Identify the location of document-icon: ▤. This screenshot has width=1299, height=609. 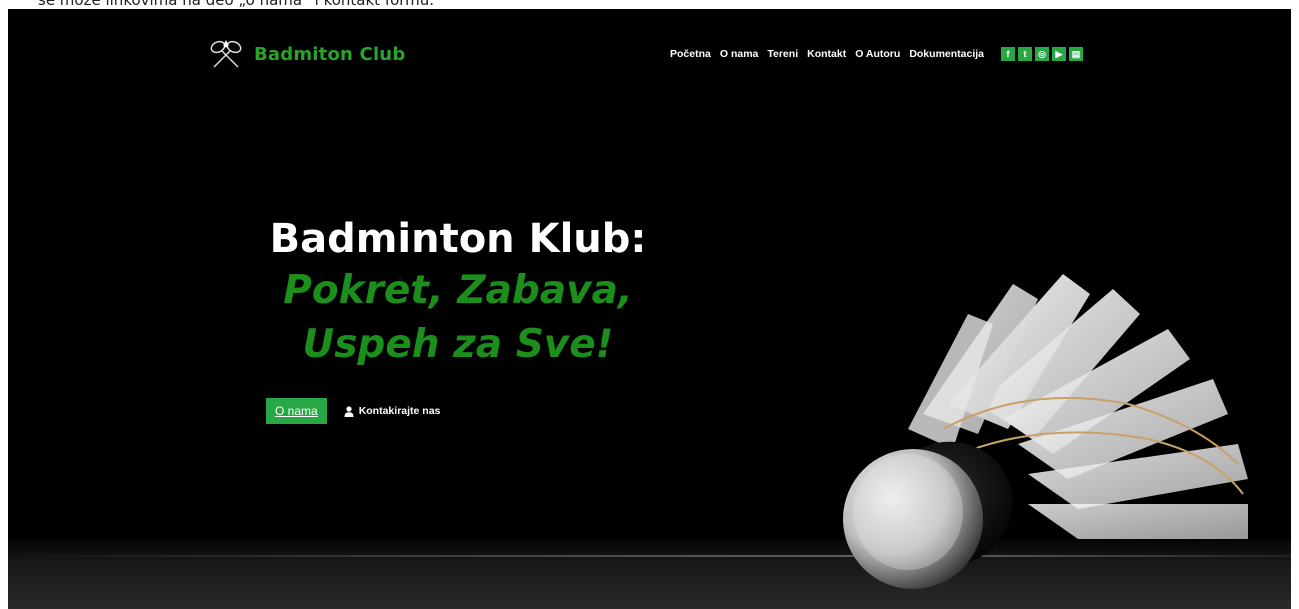
(1076, 54).